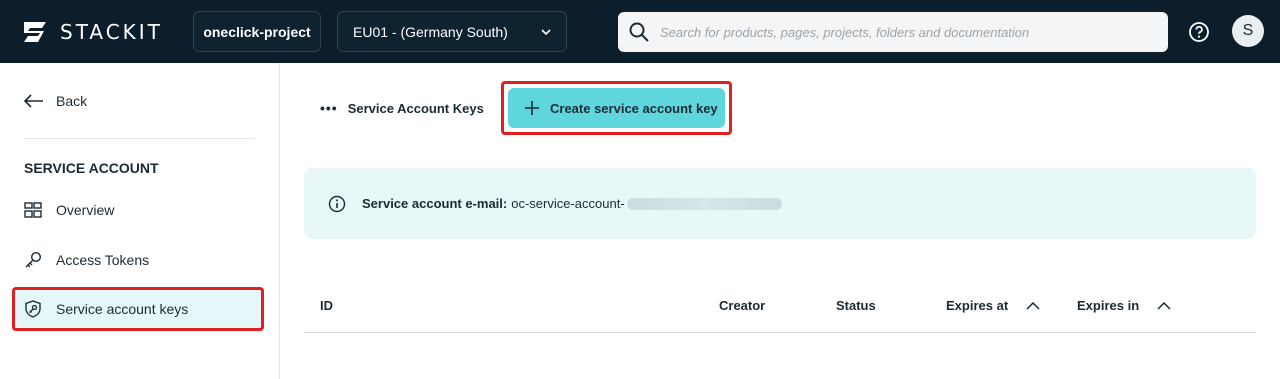 Image resolution: width=1280 pixels, height=379 pixels. I want to click on breadcrumb: ••• Service Account Keys, so click(402, 108).